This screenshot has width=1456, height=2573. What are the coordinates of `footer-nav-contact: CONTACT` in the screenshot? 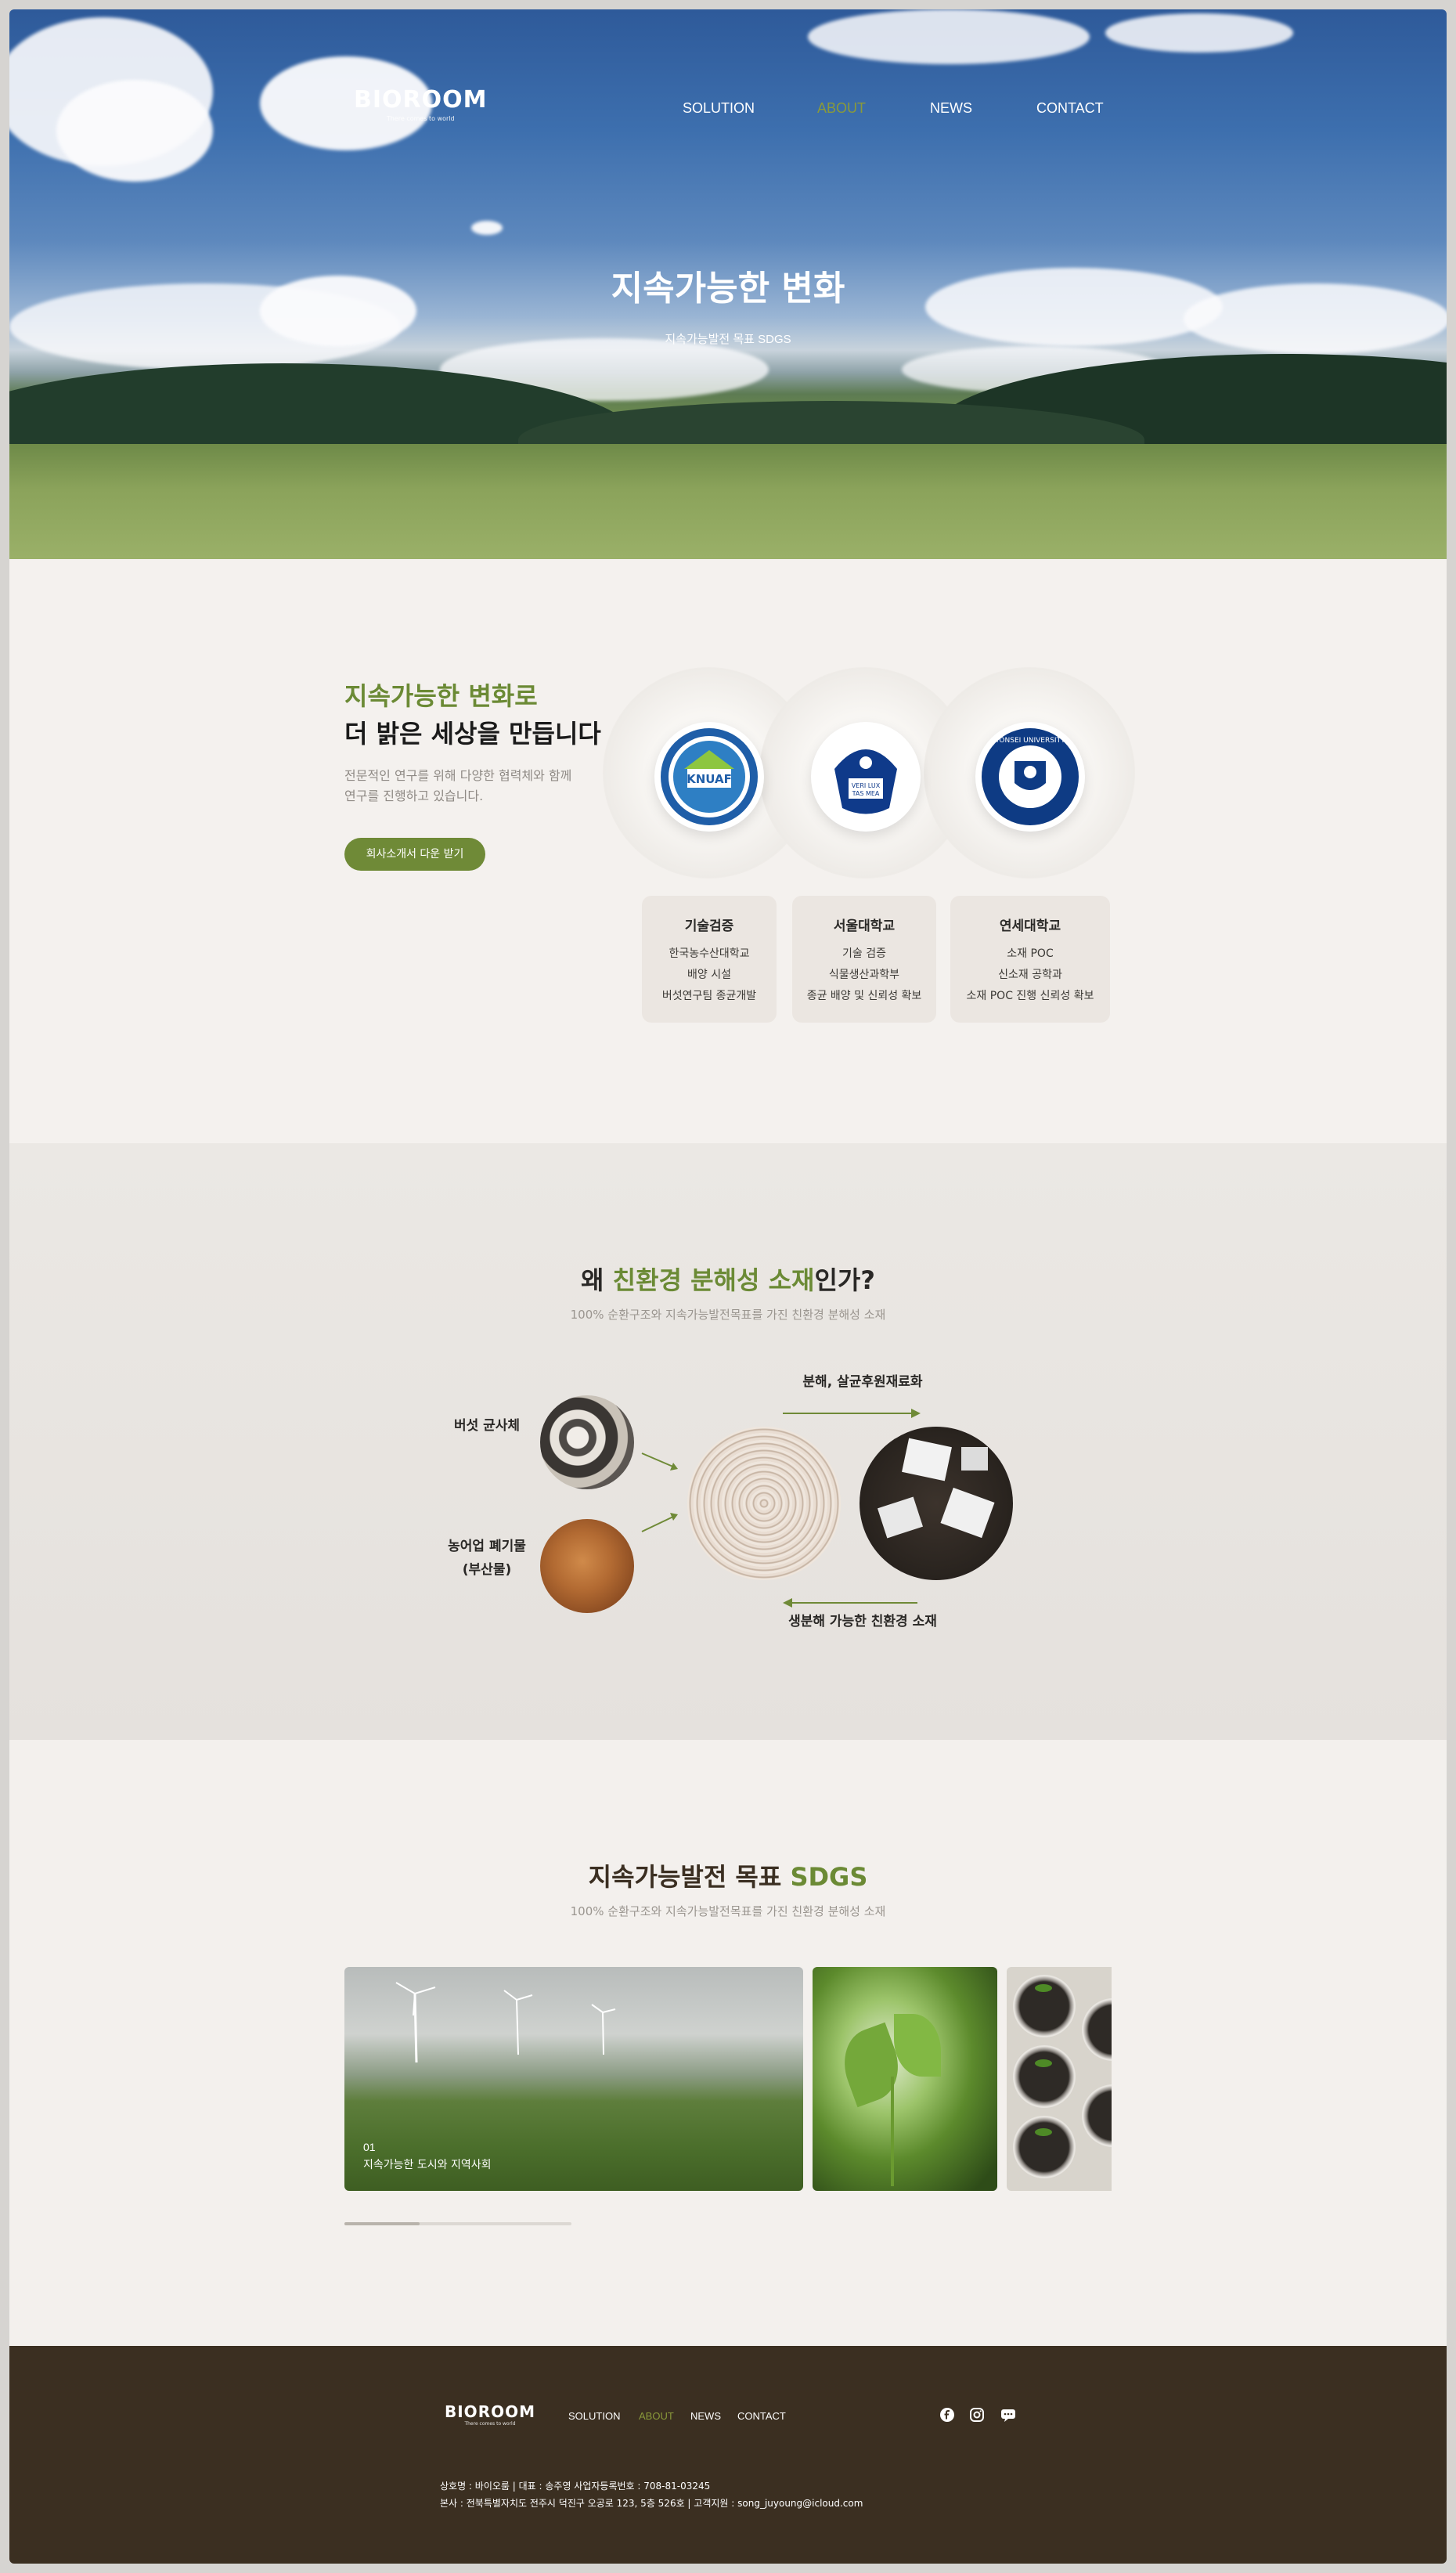 It's located at (761, 2416).